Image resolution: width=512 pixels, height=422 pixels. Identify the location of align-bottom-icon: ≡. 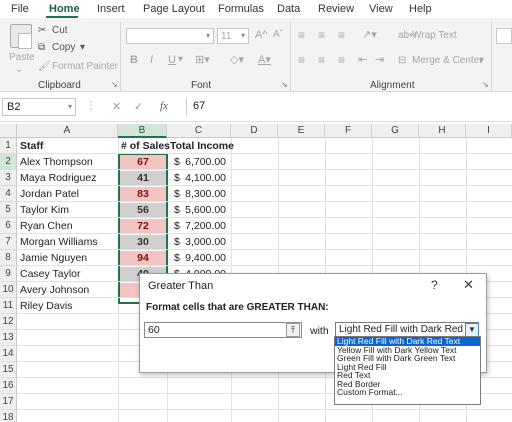
(341, 35).